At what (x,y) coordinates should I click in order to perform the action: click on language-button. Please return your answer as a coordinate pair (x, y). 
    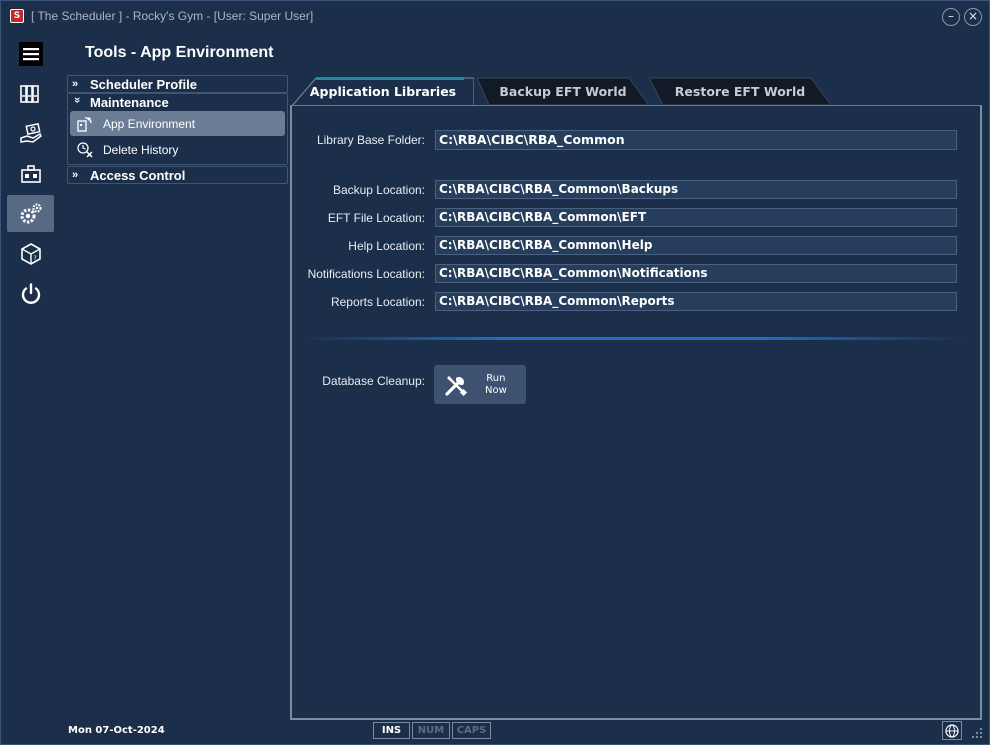
    Looking at the image, I should click on (952, 730).